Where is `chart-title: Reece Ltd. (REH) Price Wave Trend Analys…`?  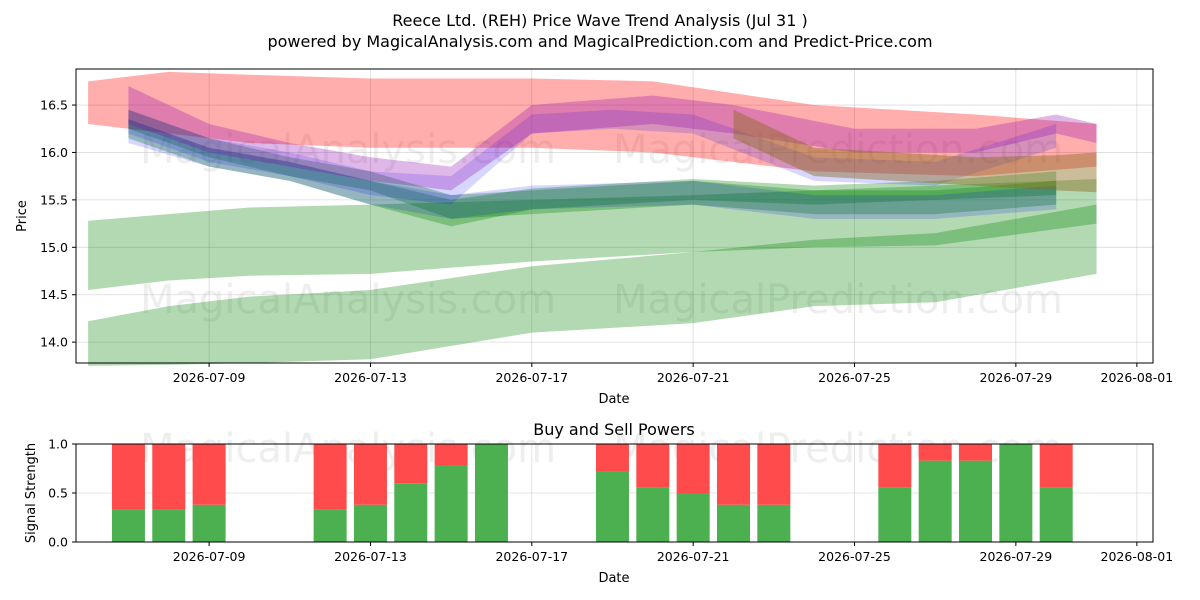 chart-title: Reece Ltd. (REH) Price Wave Trend Analys… is located at coordinates (599, 20).